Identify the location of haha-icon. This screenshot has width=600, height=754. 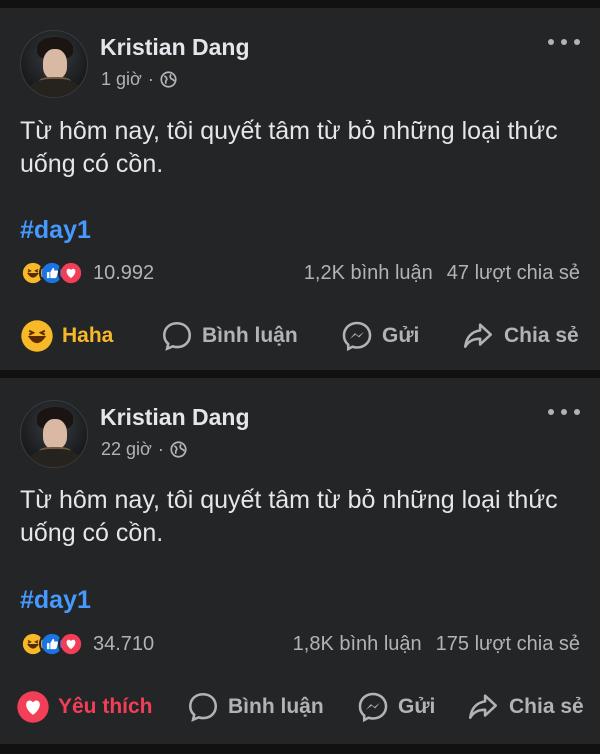
(37, 336).